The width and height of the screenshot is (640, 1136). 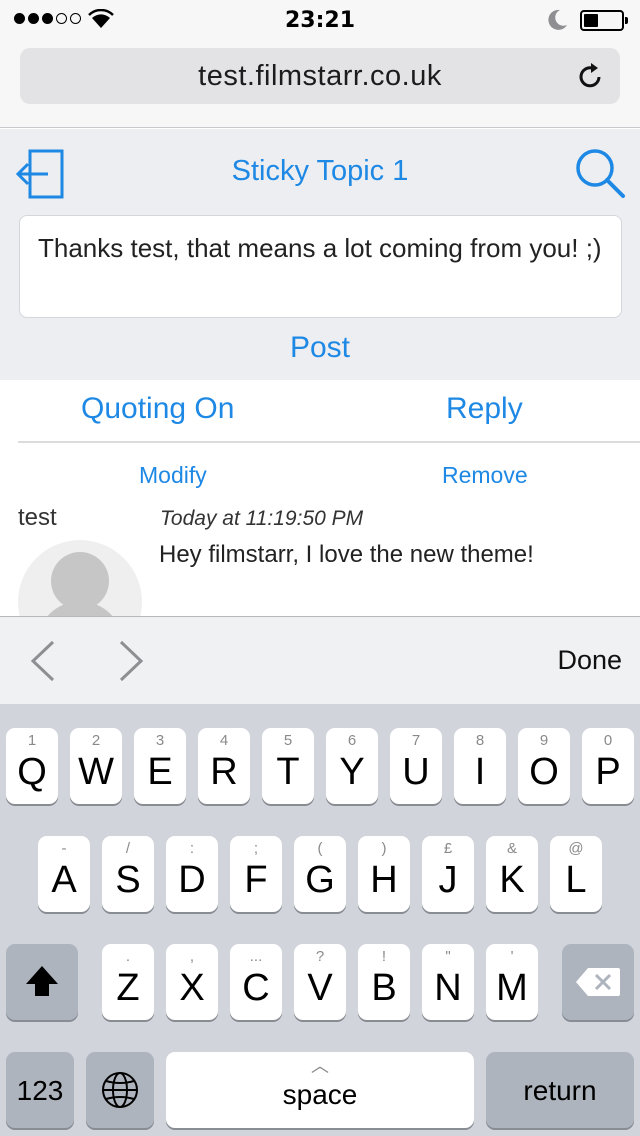 I want to click on key-label: T, so click(x=288, y=772).